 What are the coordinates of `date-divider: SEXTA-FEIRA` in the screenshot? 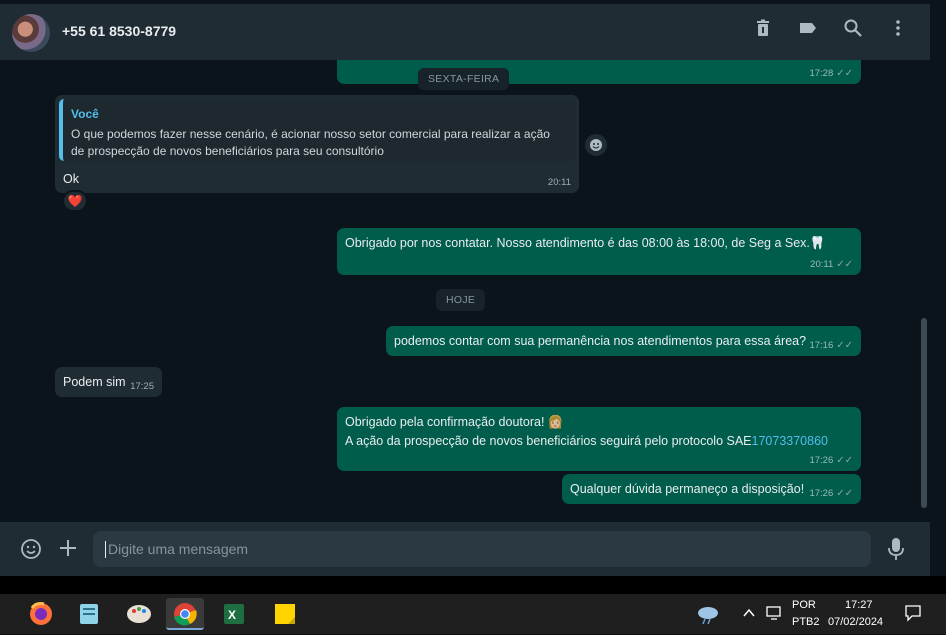 It's located at (464, 79).